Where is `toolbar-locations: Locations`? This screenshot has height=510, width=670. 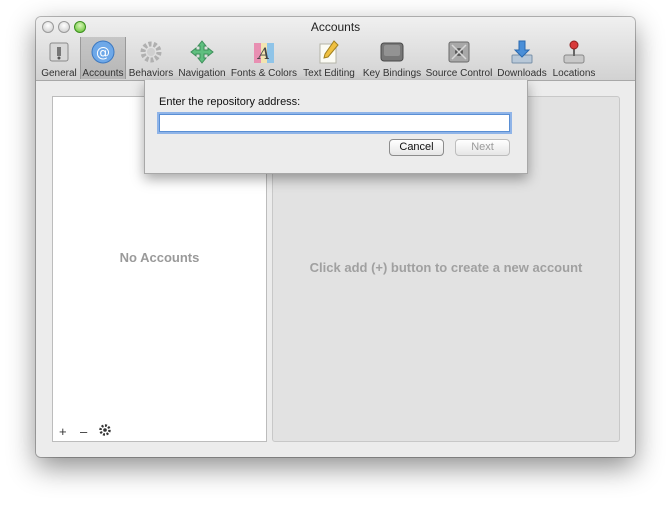 toolbar-locations: Locations is located at coordinates (574, 58).